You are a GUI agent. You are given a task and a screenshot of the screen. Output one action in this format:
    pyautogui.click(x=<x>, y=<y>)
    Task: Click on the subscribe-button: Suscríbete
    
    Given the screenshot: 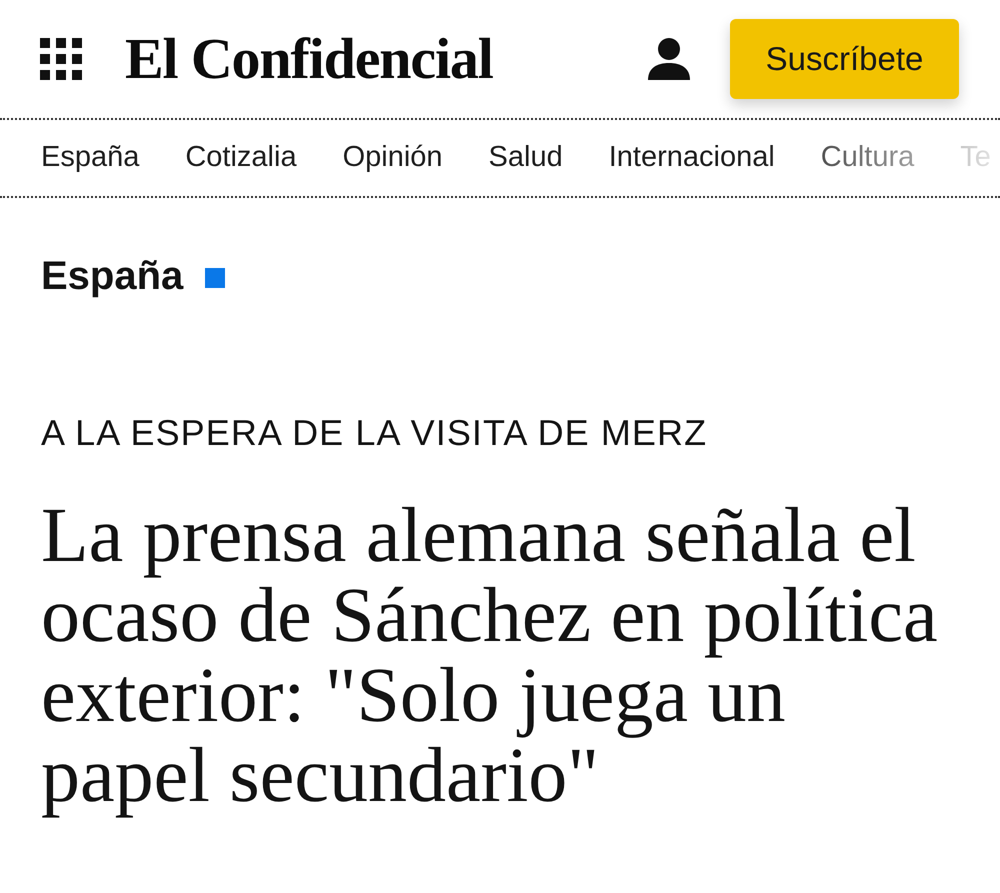 What is the action you would take?
    pyautogui.click(x=844, y=59)
    